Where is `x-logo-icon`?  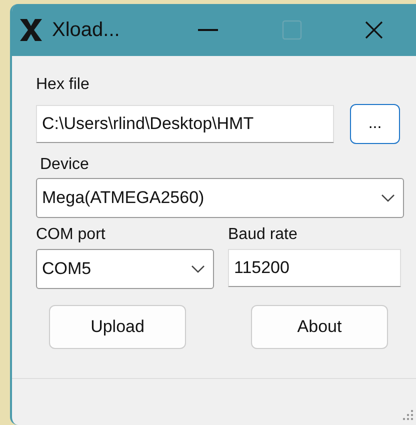 x-logo-icon is located at coordinates (31, 30).